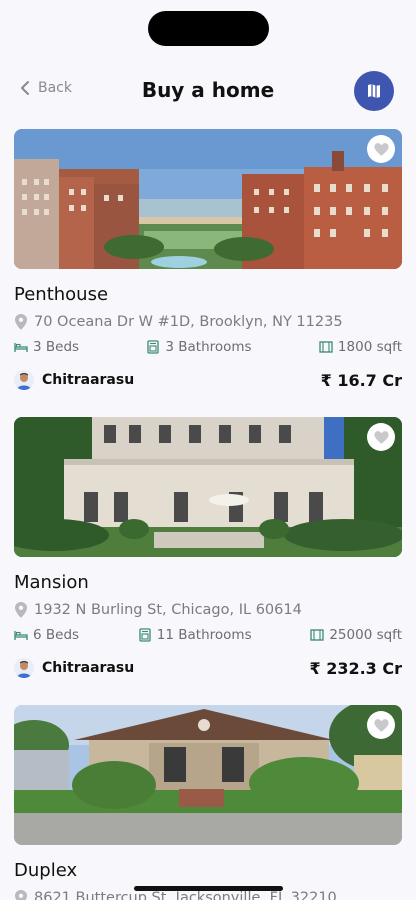 The image size is (416, 900). I want to click on baths-text: 3 Bathrooms, so click(208, 347).